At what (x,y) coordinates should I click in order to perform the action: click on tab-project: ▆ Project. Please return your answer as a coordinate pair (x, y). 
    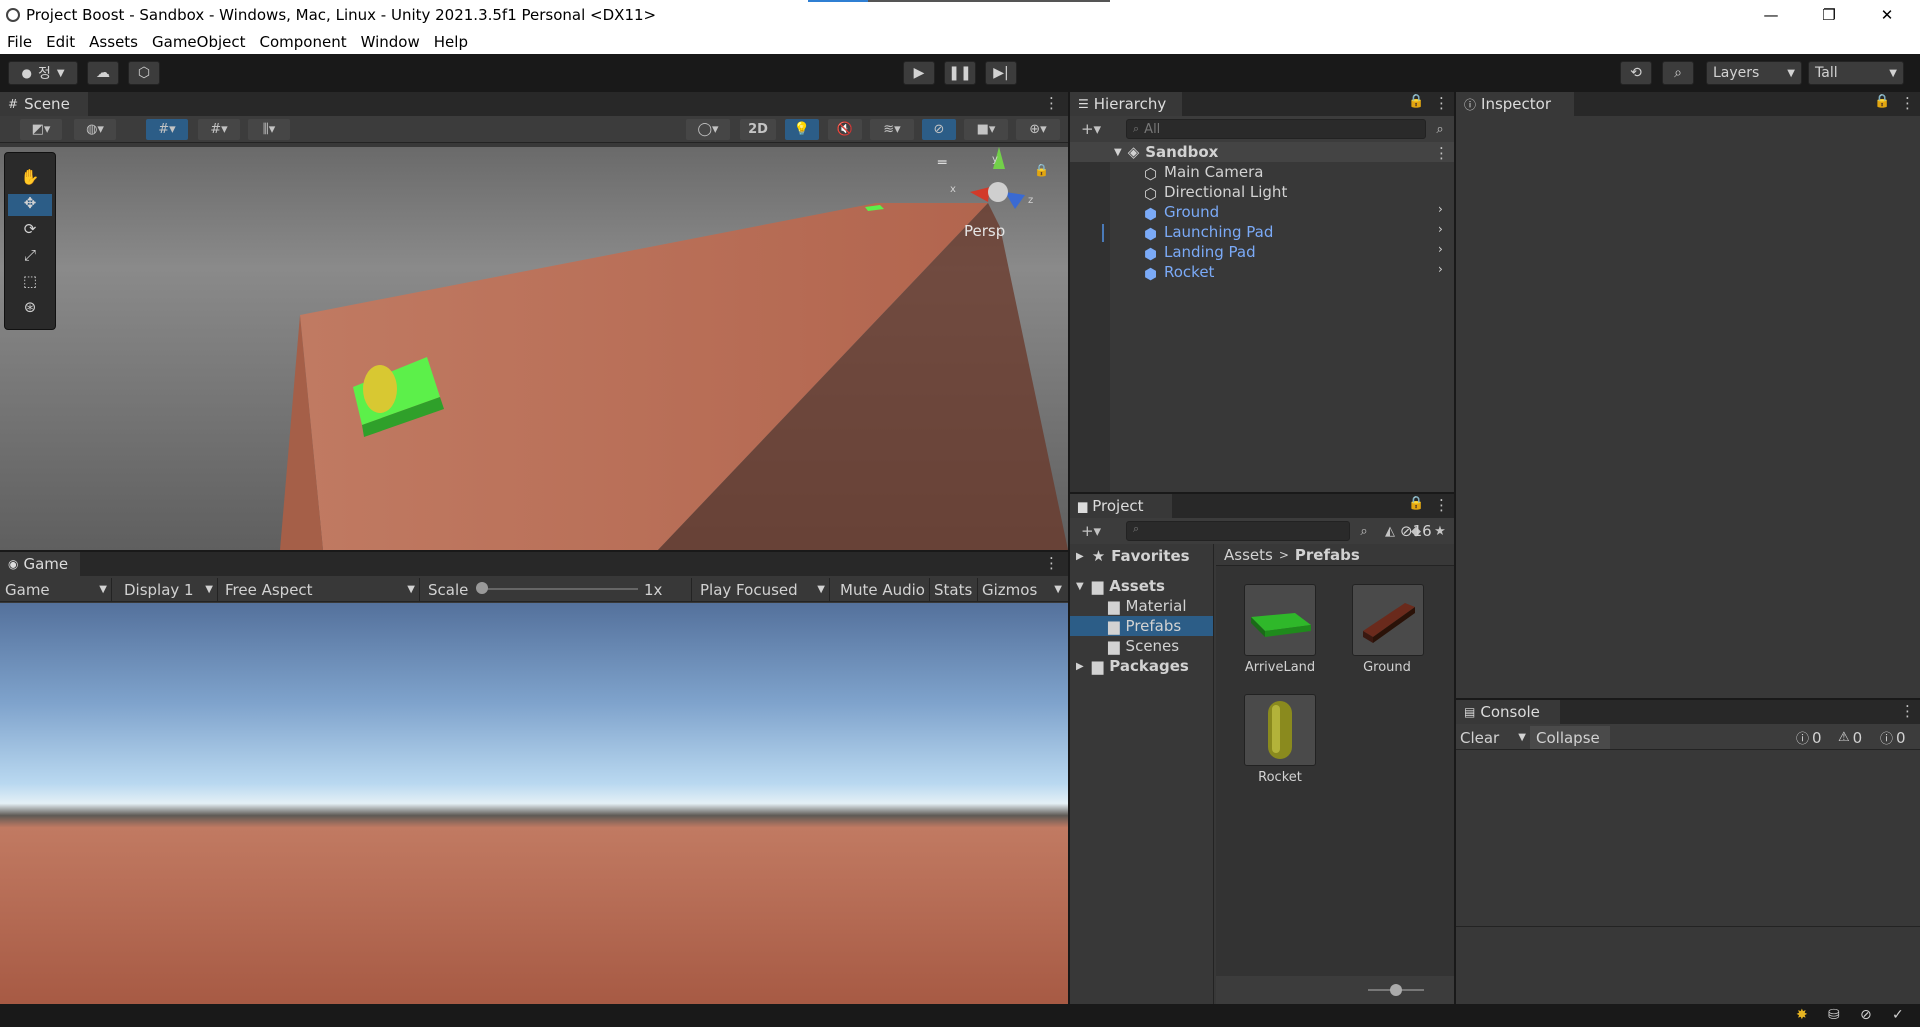
    Looking at the image, I should click on (1121, 506).